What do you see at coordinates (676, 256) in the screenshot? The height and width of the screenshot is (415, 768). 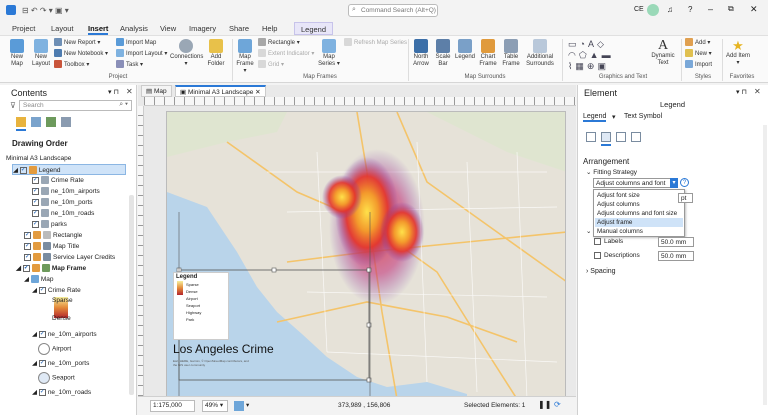 I see `descriptions-width-field: 50.0 mm` at bounding box center [676, 256].